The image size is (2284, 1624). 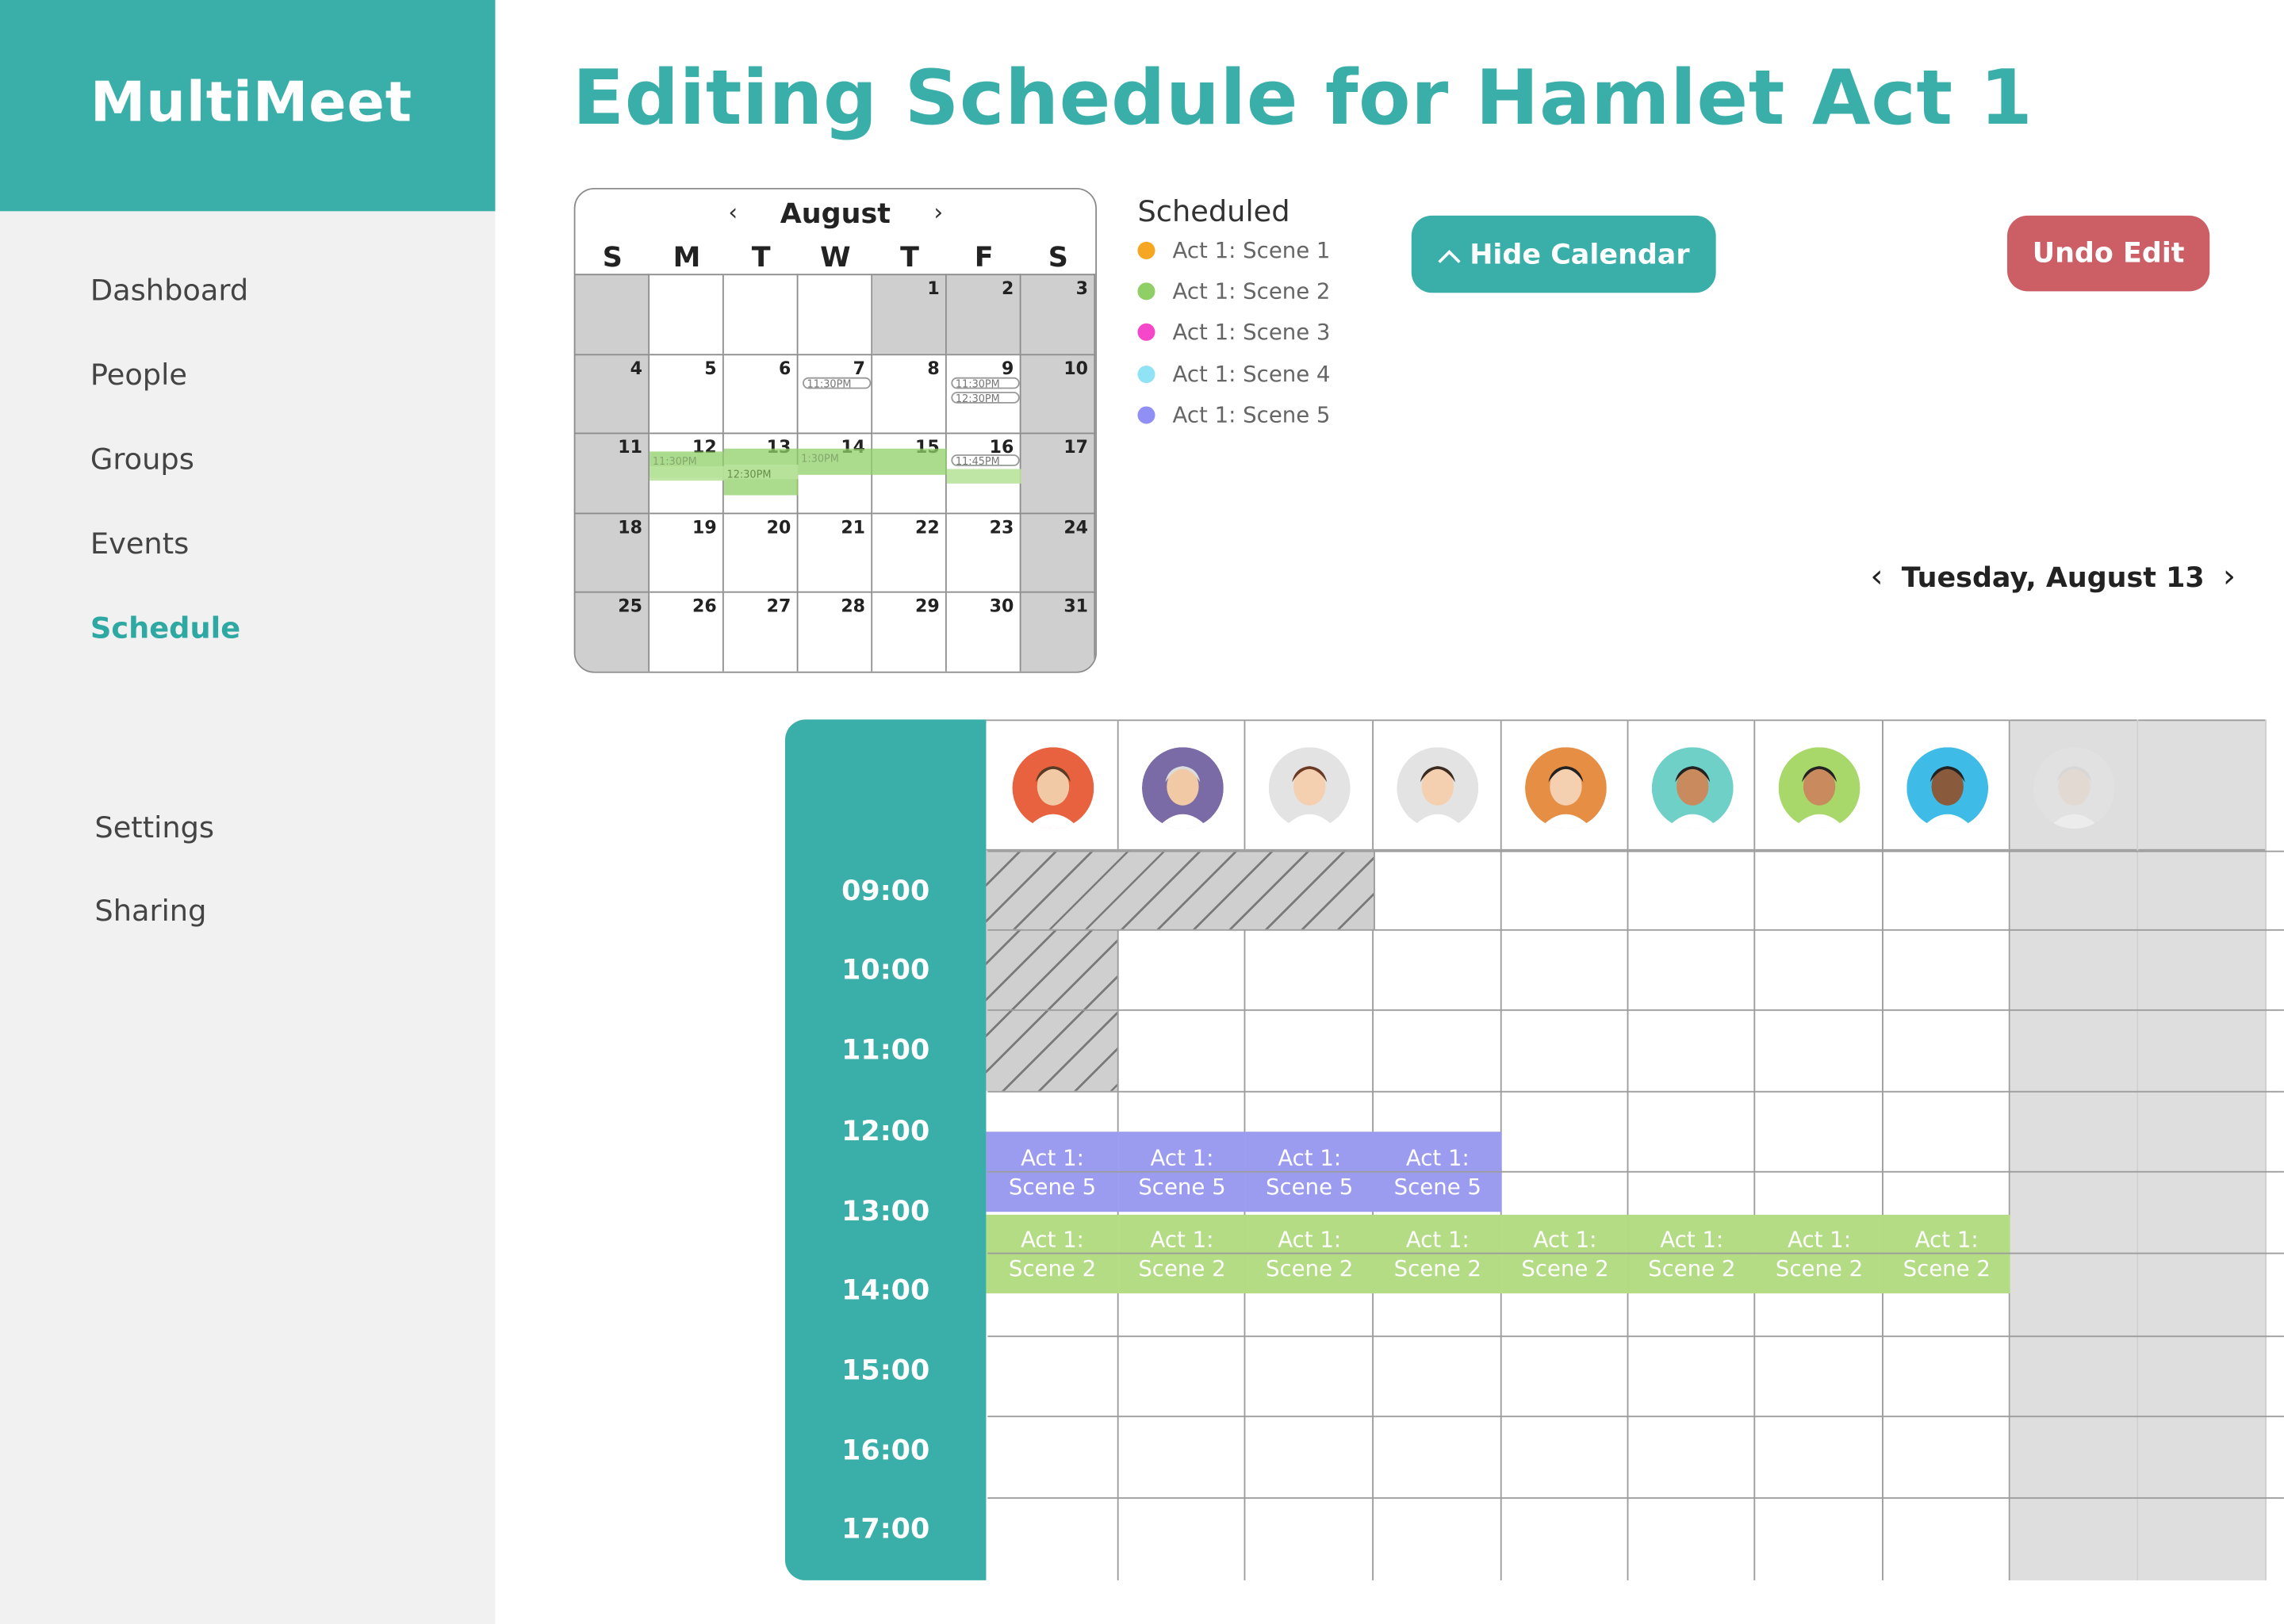 What do you see at coordinates (710, 368) in the screenshot?
I see `calendar-day-number: 5` at bounding box center [710, 368].